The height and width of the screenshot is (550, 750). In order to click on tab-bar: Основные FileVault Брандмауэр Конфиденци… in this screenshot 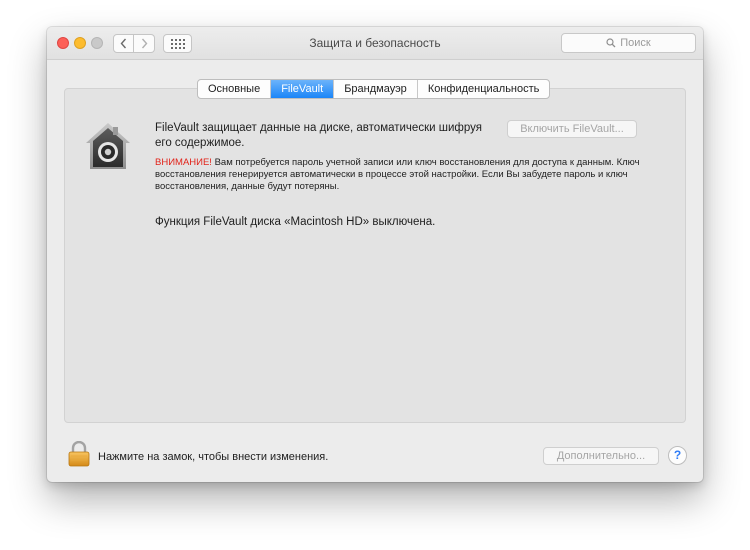, I will do `click(374, 89)`.